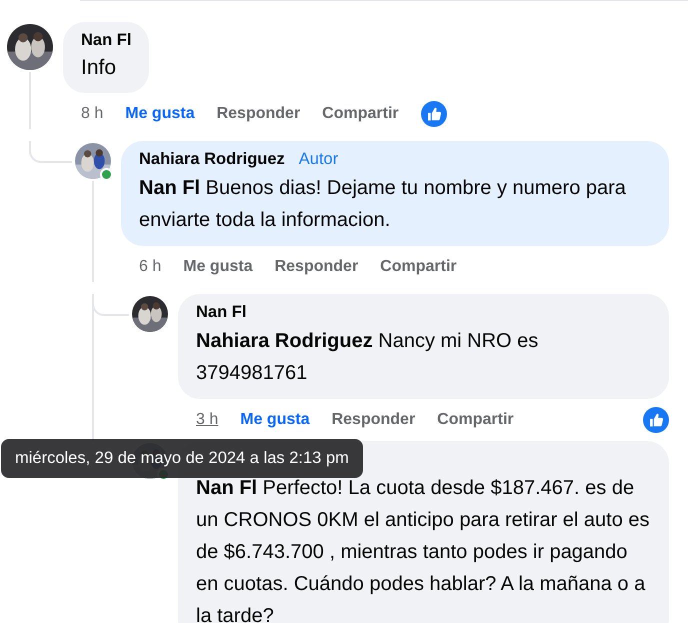 This screenshot has width=688, height=623. What do you see at coordinates (368, 357) in the screenshot?
I see `comment-text: Nahiara Rodriguez Nancy mi NRO es 3794981761` at bounding box center [368, 357].